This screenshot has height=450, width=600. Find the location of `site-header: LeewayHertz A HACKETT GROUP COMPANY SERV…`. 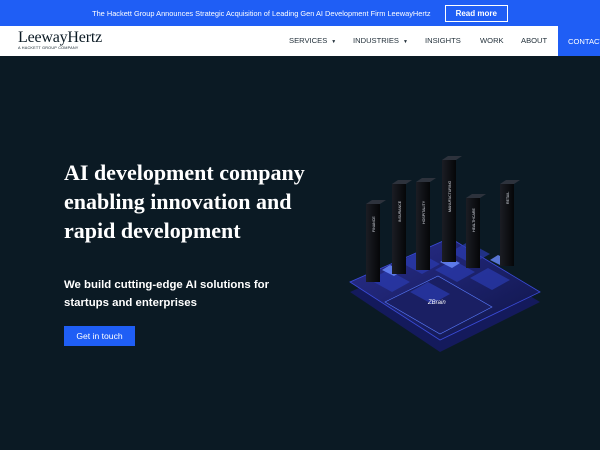

site-header: LeewayHertz A HACKETT GROUP COMPANY SERV… is located at coordinates (300, 41).